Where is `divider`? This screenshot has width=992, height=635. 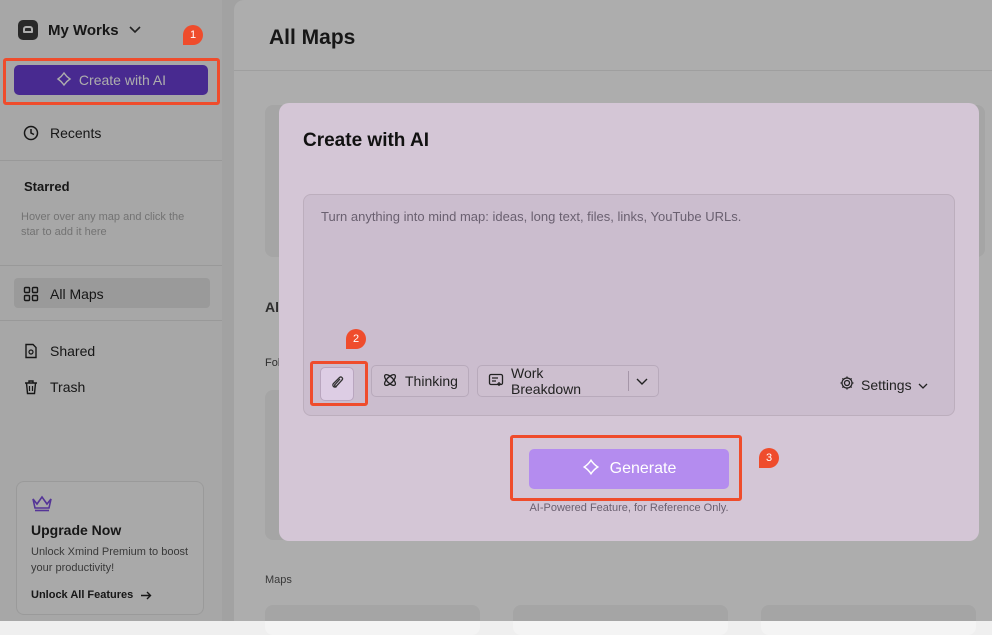 divider is located at coordinates (628, 381).